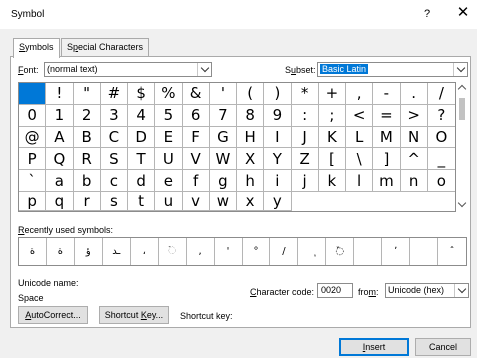 This screenshot has height=358, width=477. Describe the element at coordinates (142, 94) in the screenshot. I see `symbol-cell: $` at that location.